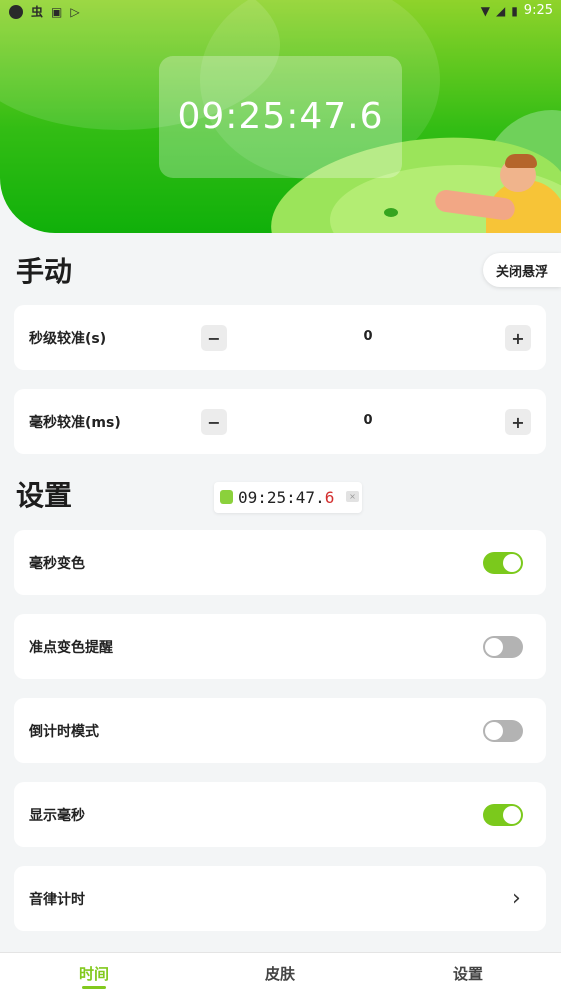  Describe the element at coordinates (214, 422) in the screenshot. I see `milliseconds-decrement-button: −` at that location.